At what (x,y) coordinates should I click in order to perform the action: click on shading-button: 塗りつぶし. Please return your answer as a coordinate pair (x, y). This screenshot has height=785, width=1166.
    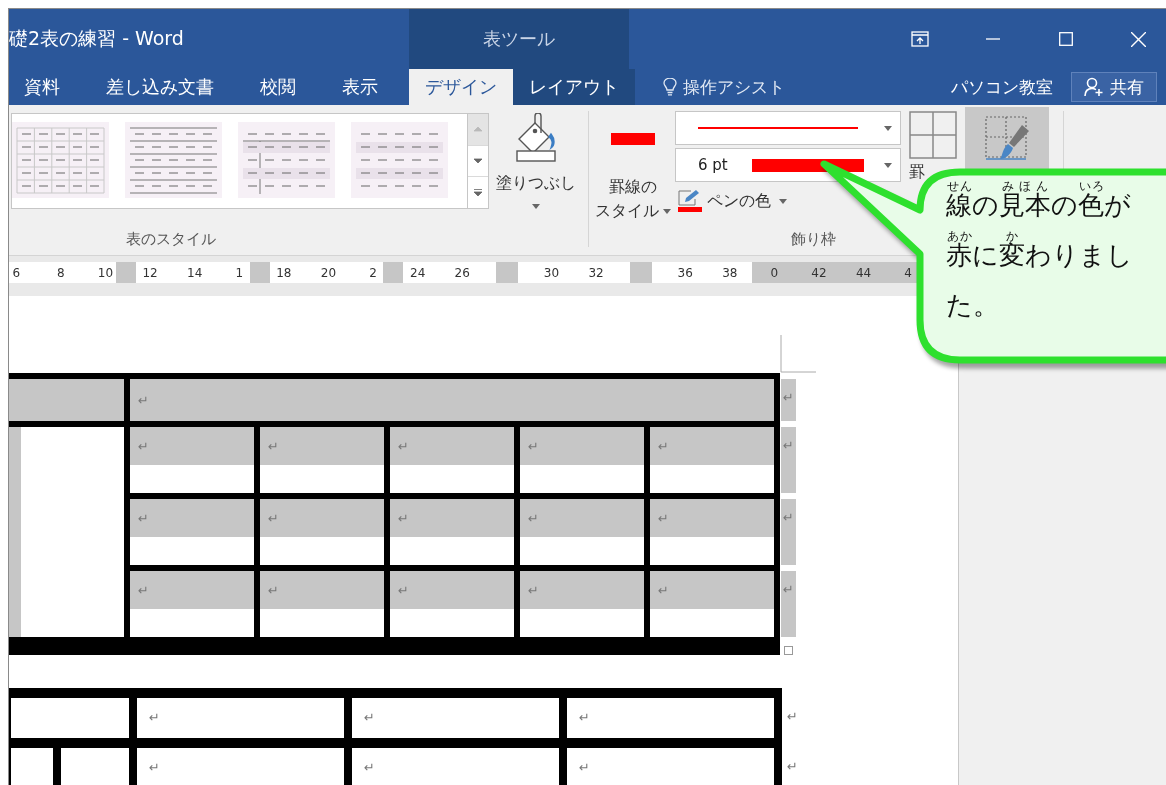
    Looking at the image, I should click on (536, 168).